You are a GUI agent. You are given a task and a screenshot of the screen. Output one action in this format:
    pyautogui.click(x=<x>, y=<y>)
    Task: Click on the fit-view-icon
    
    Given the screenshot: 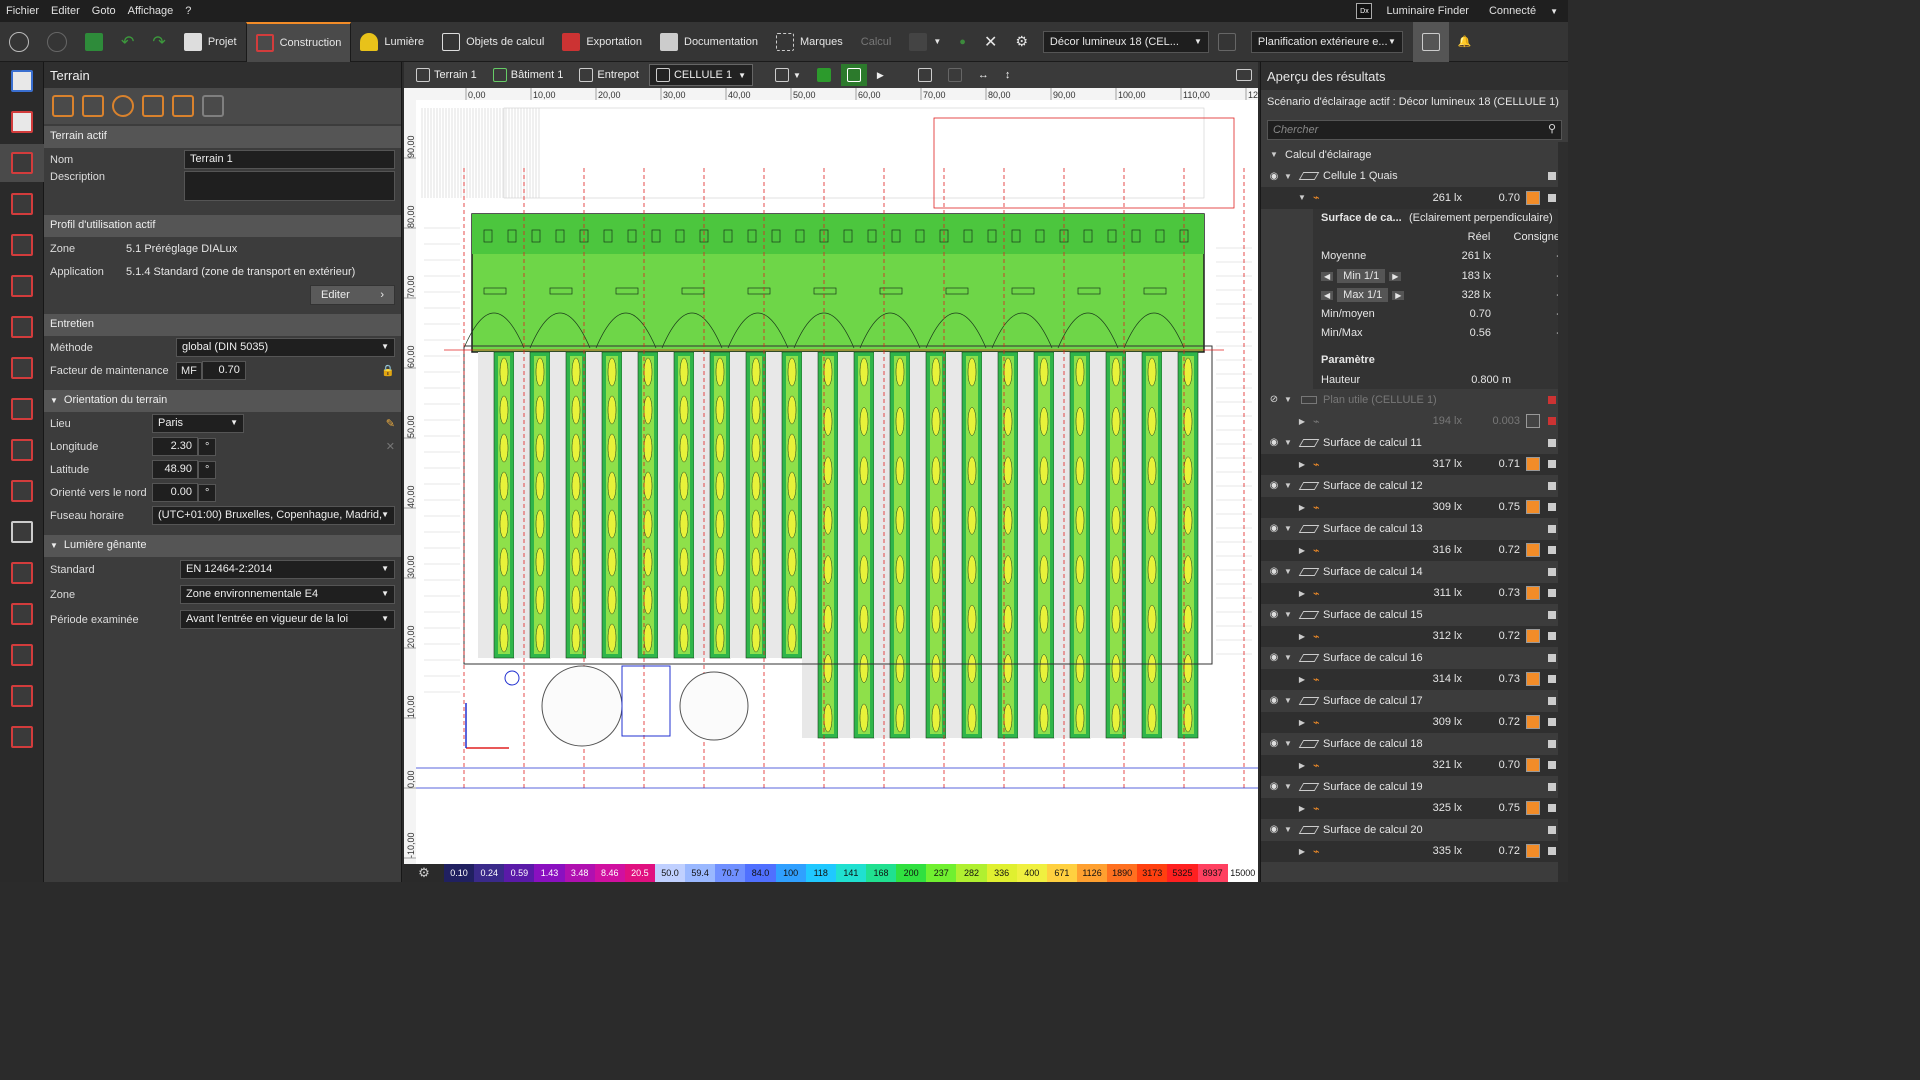 What is the action you would take?
    pyautogui.click(x=925, y=75)
    